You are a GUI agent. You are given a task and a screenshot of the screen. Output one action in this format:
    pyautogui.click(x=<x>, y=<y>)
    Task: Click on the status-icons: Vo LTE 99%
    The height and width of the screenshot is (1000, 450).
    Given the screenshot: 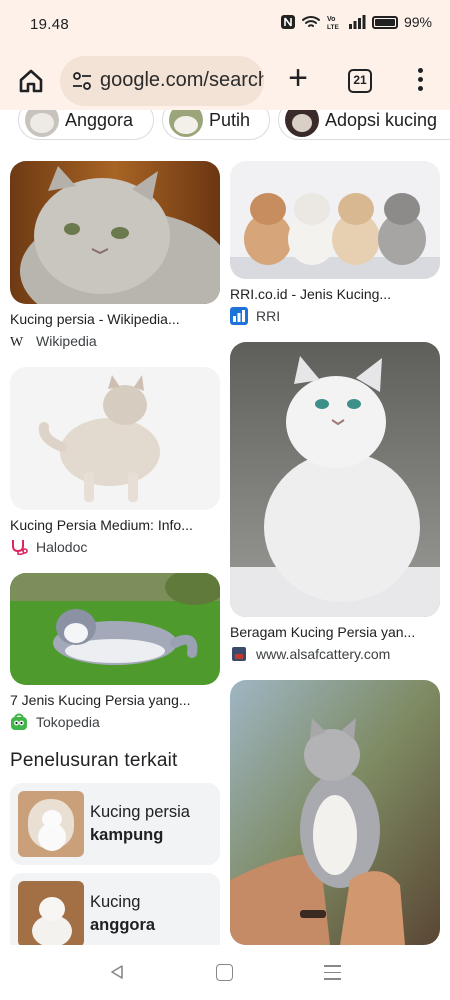 What is the action you would take?
    pyautogui.click(x=356, y=22)
    